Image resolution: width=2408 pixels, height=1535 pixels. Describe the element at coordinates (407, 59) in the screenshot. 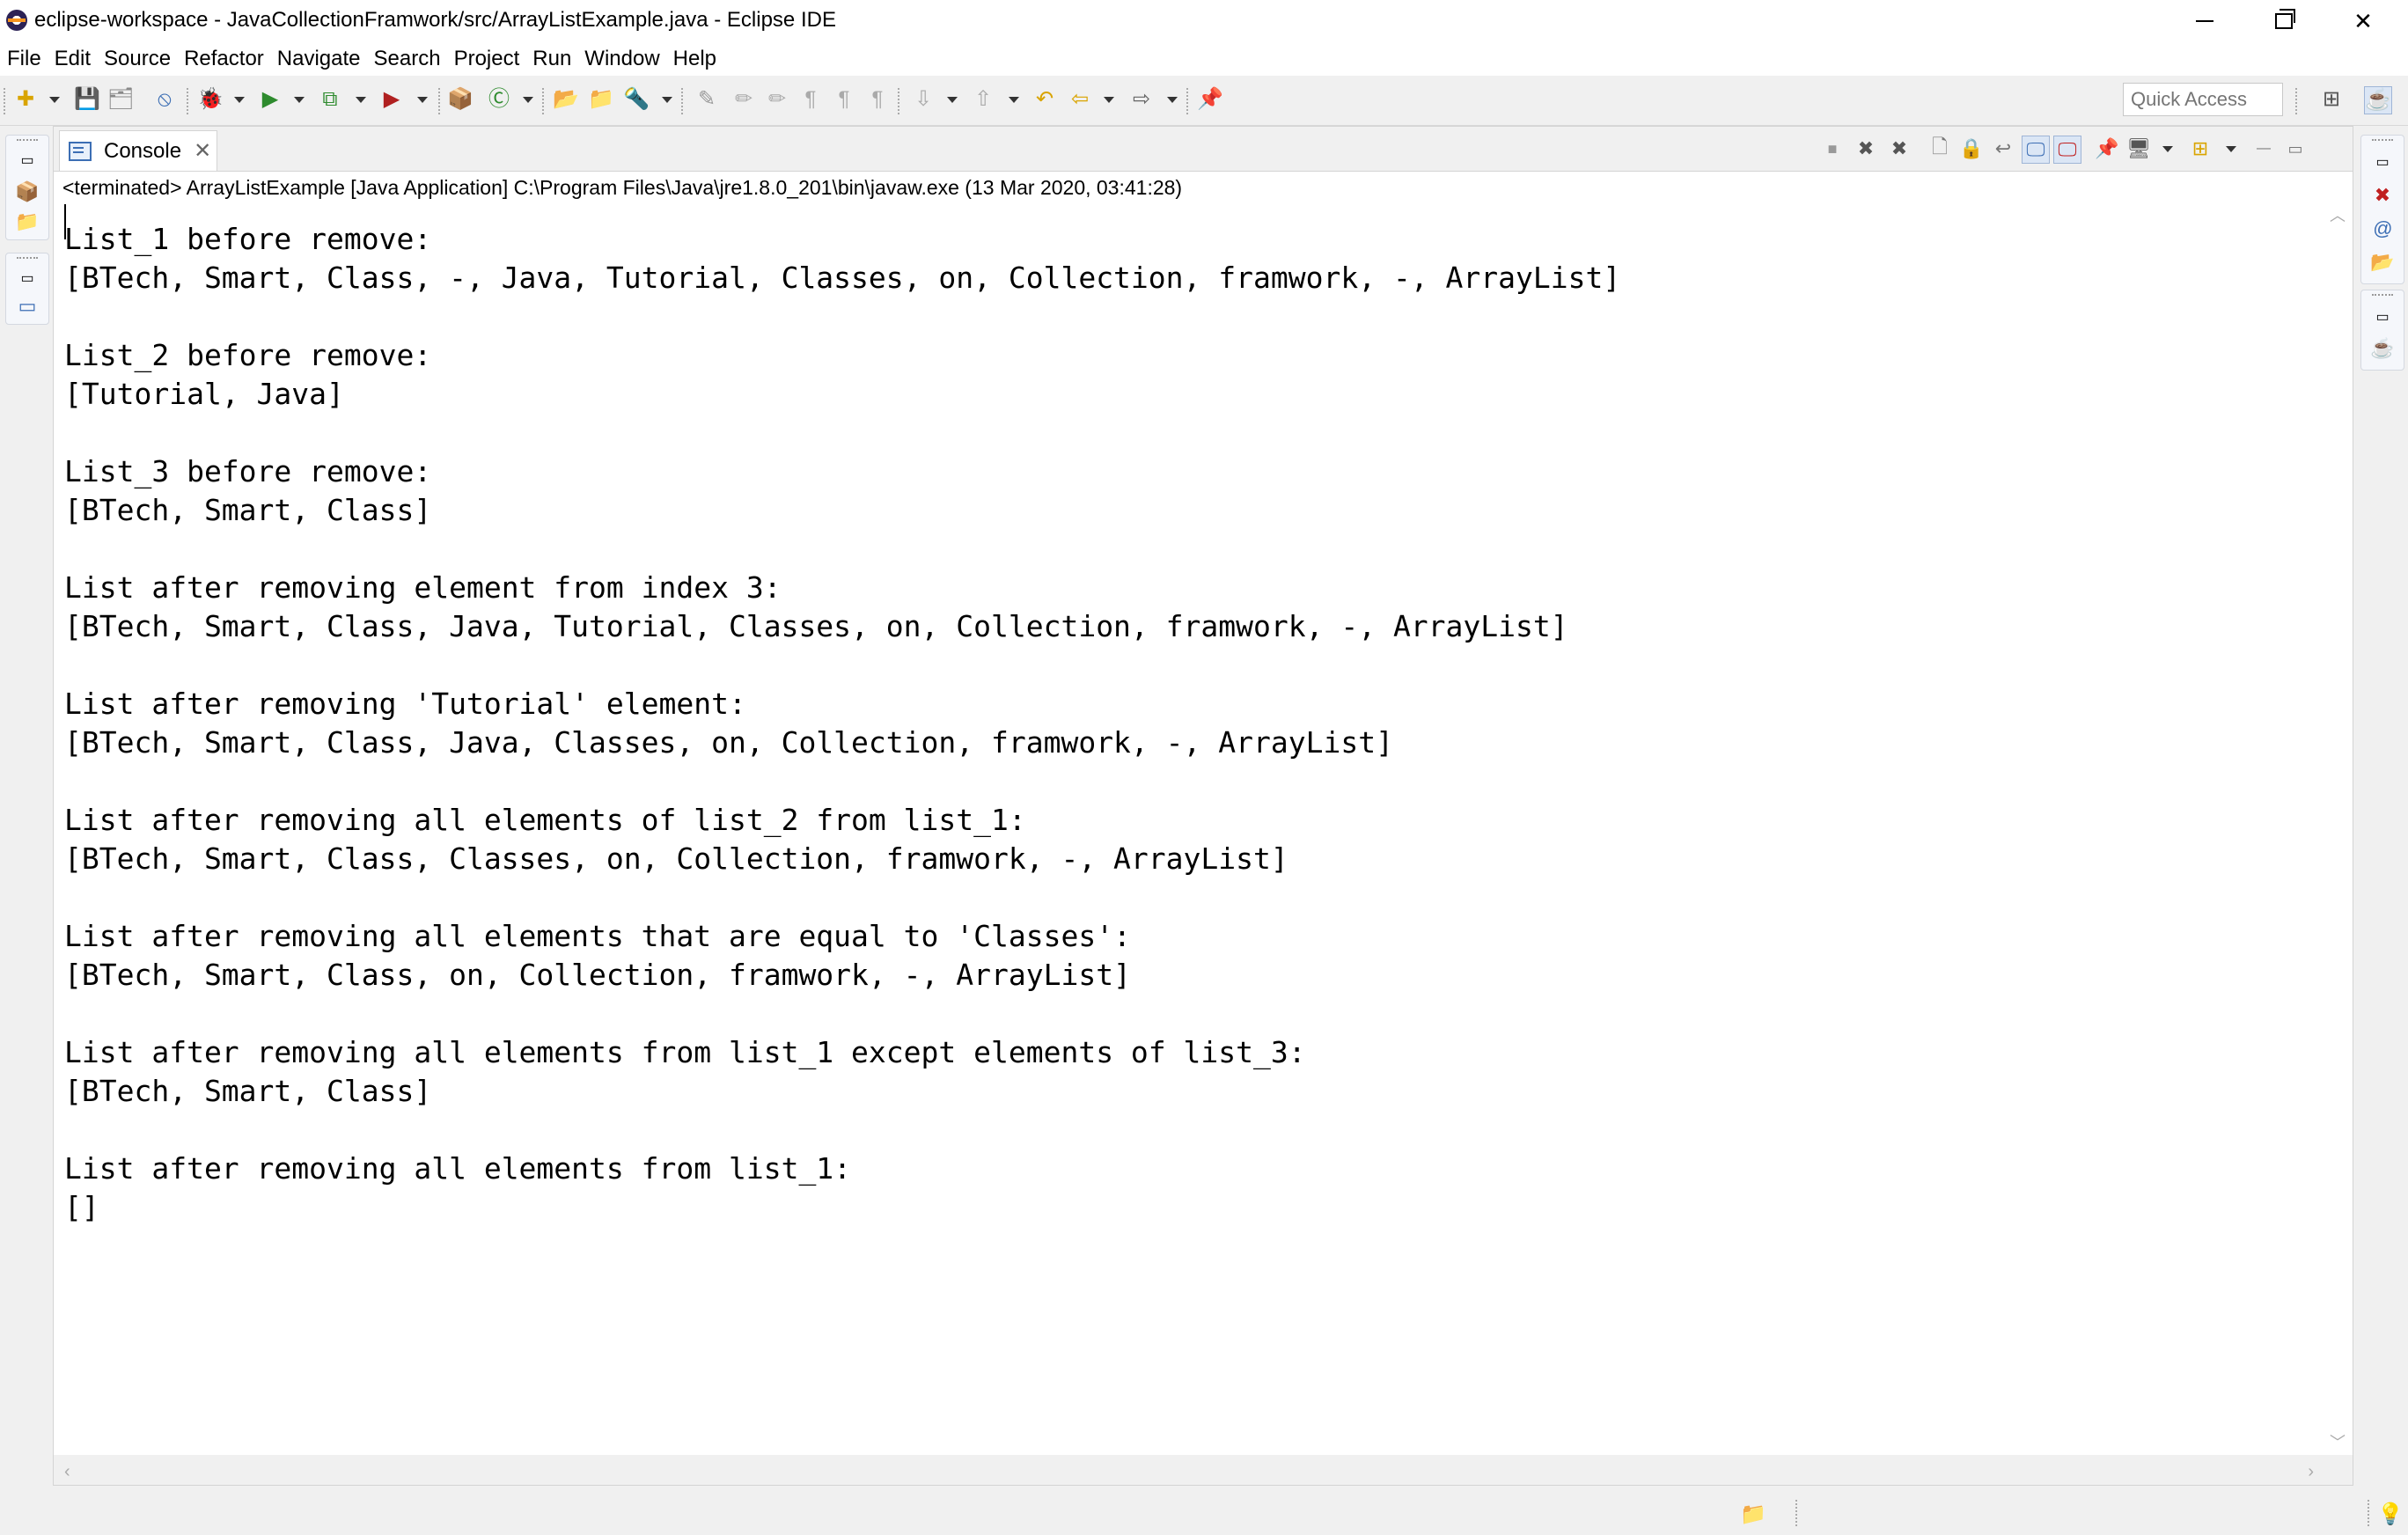

I see `menu-search: Search` at that location.